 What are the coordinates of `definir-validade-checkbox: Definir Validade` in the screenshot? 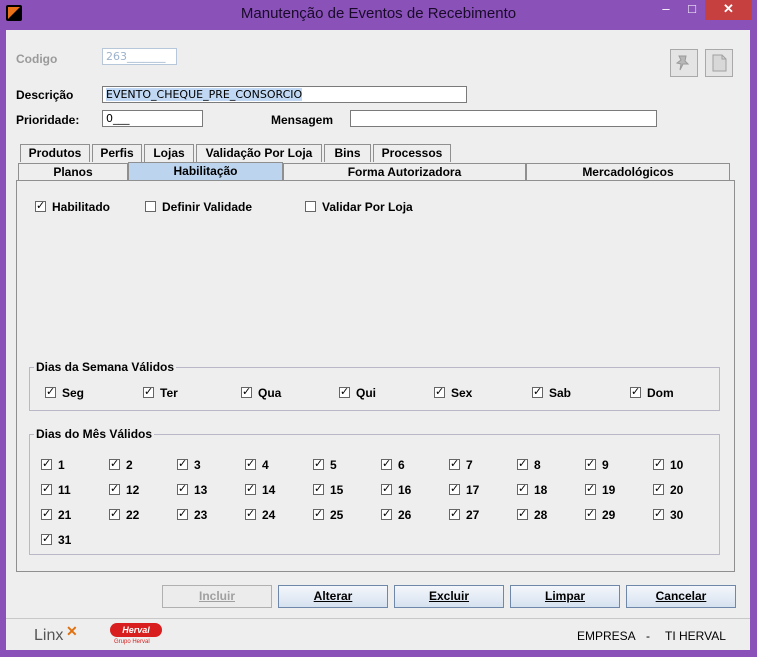 It's located at (198, 207).